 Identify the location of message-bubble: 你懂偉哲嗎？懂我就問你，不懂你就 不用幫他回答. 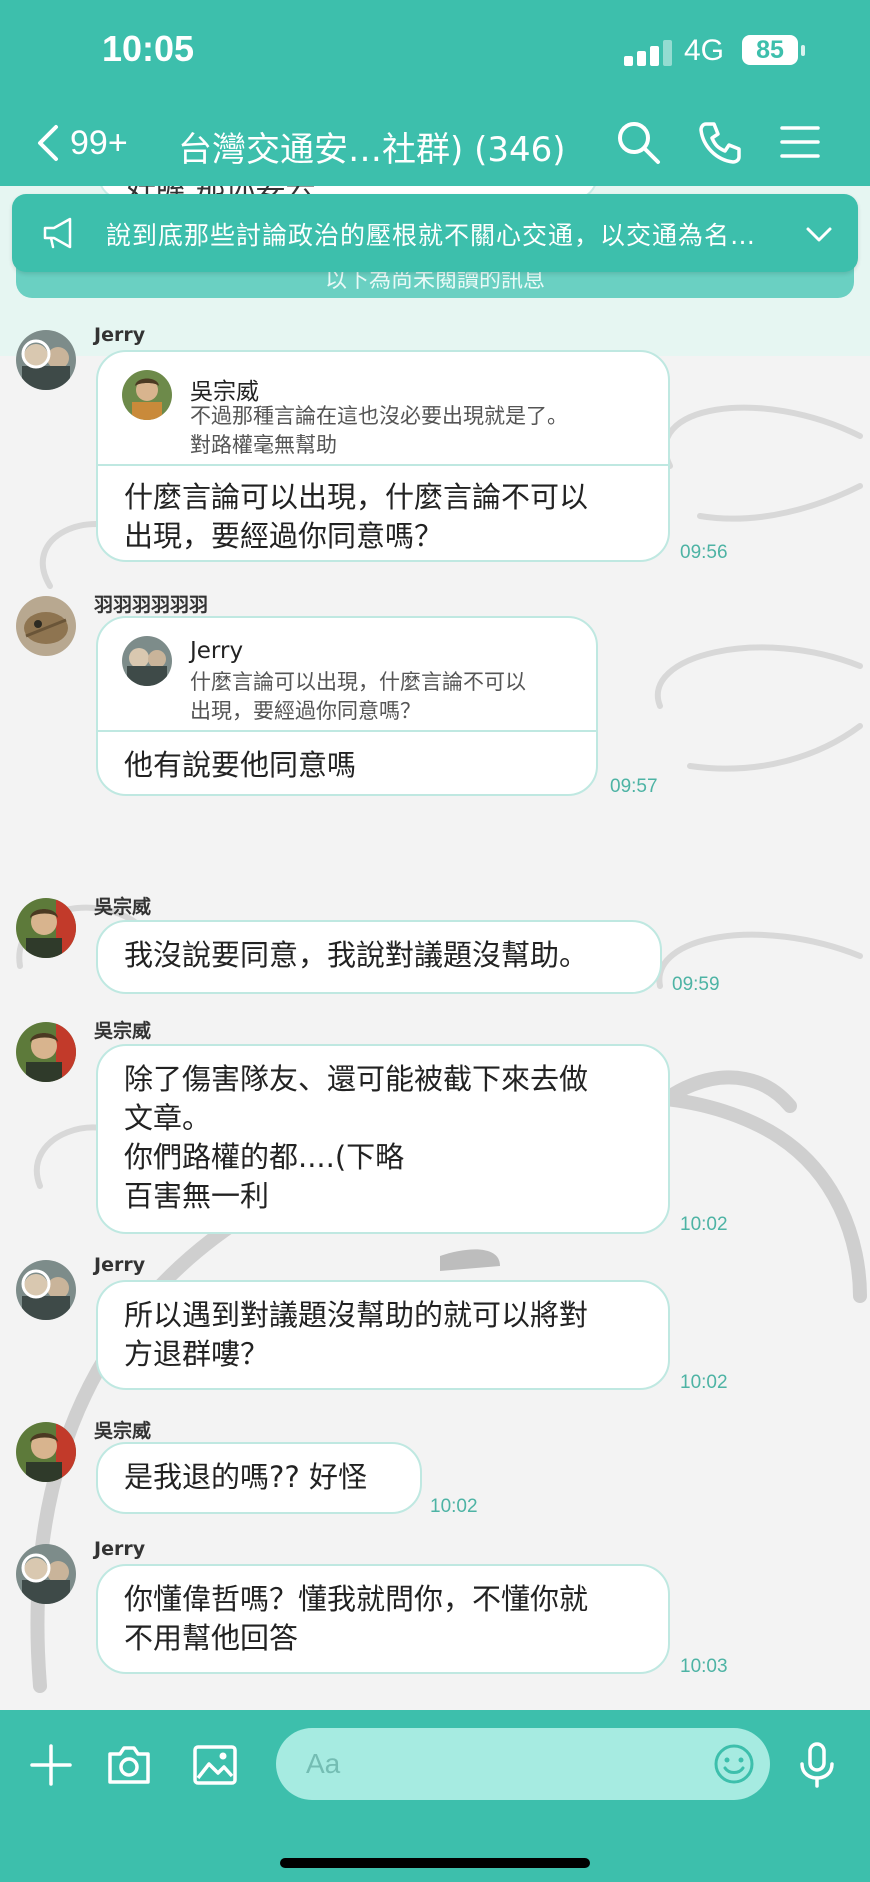
(383, 1619).